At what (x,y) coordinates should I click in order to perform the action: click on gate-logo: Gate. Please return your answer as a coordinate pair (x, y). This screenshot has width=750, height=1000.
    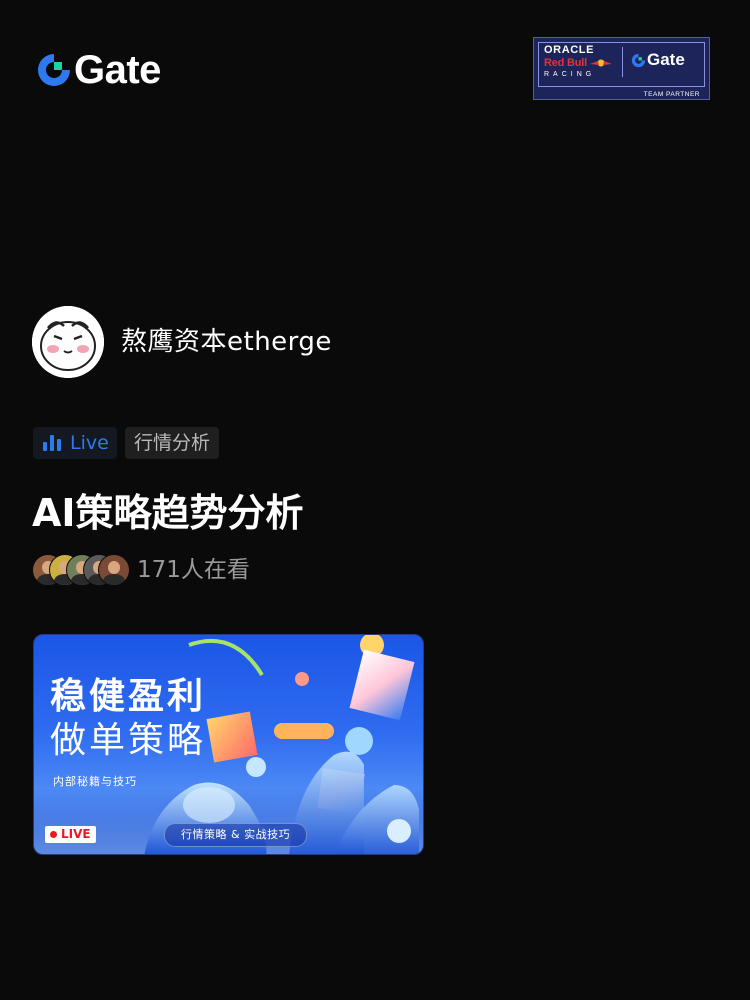
    Looking at the image, I should click on (98, 70).